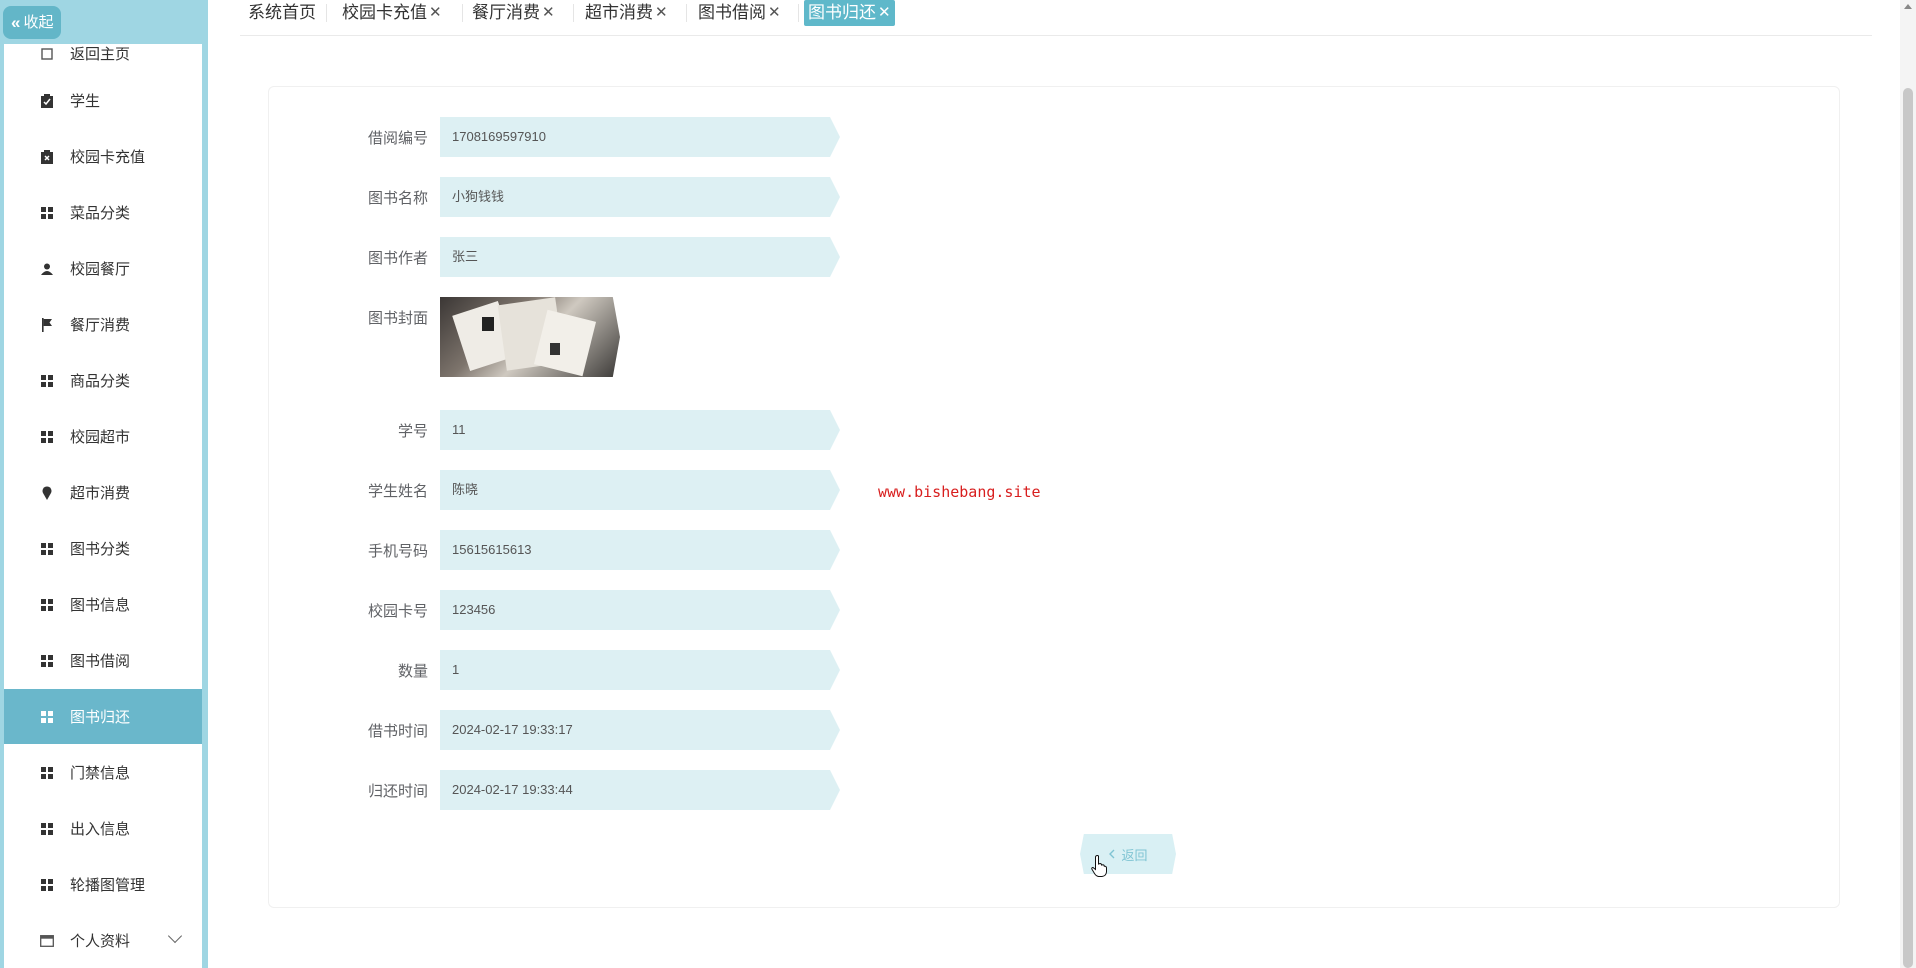 Image resolution: width=1916 pixels, height=968 pixels. What do you see at coordinates (397, 198) in the screenshot?
I see `field-label: 图书名称` at bounding box center [397, 198].